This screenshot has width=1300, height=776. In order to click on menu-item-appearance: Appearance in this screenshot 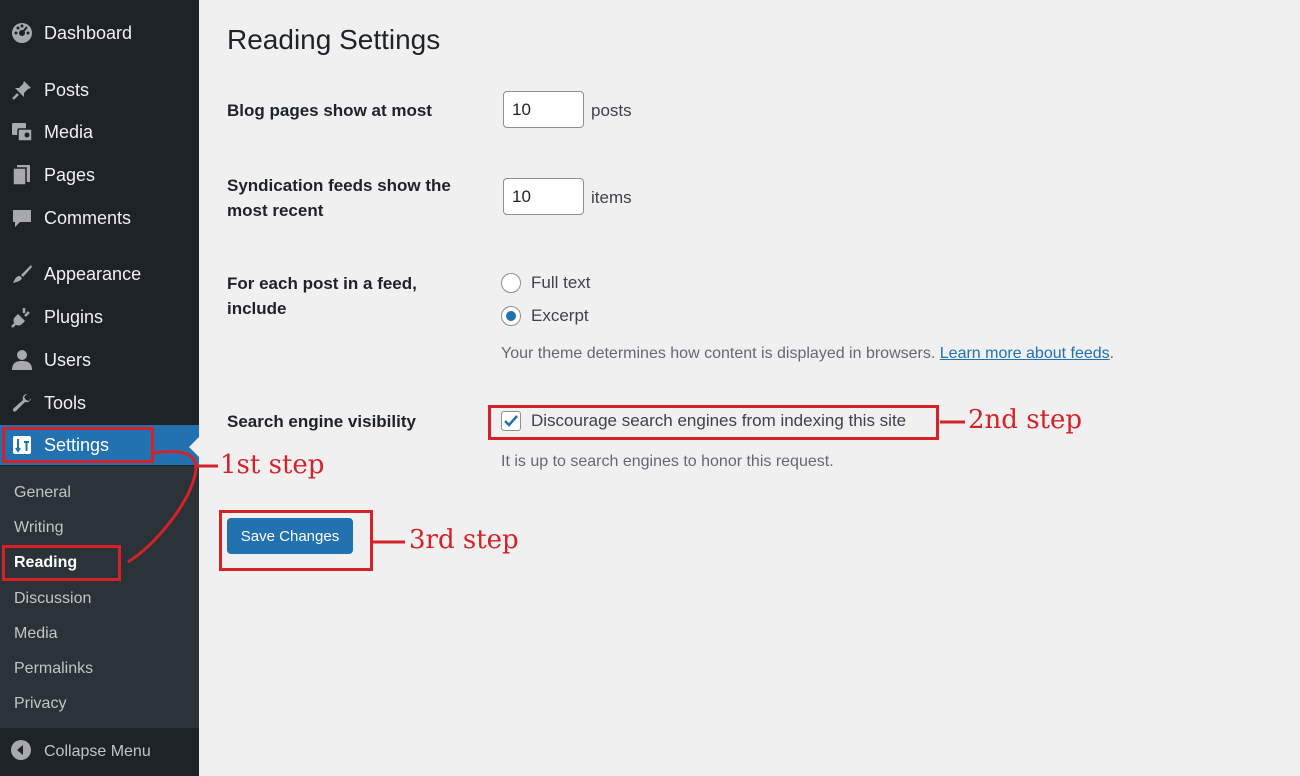, I will do `click(99, 274)`.